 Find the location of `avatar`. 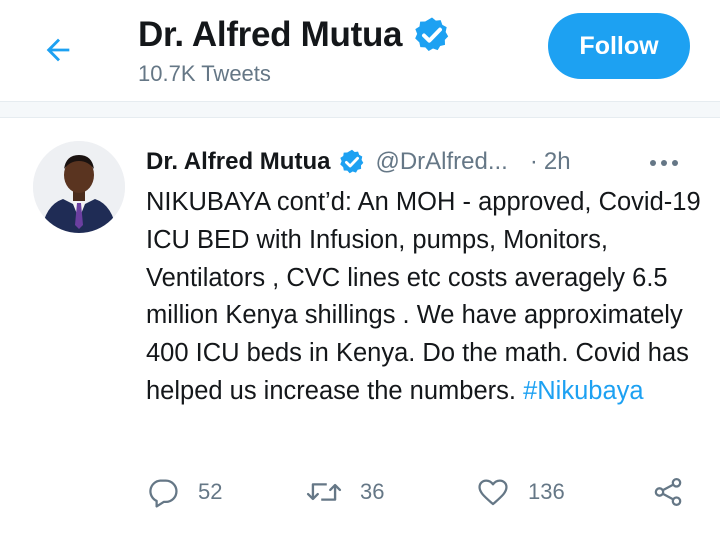

avatar is located at coordinates (79, 187).